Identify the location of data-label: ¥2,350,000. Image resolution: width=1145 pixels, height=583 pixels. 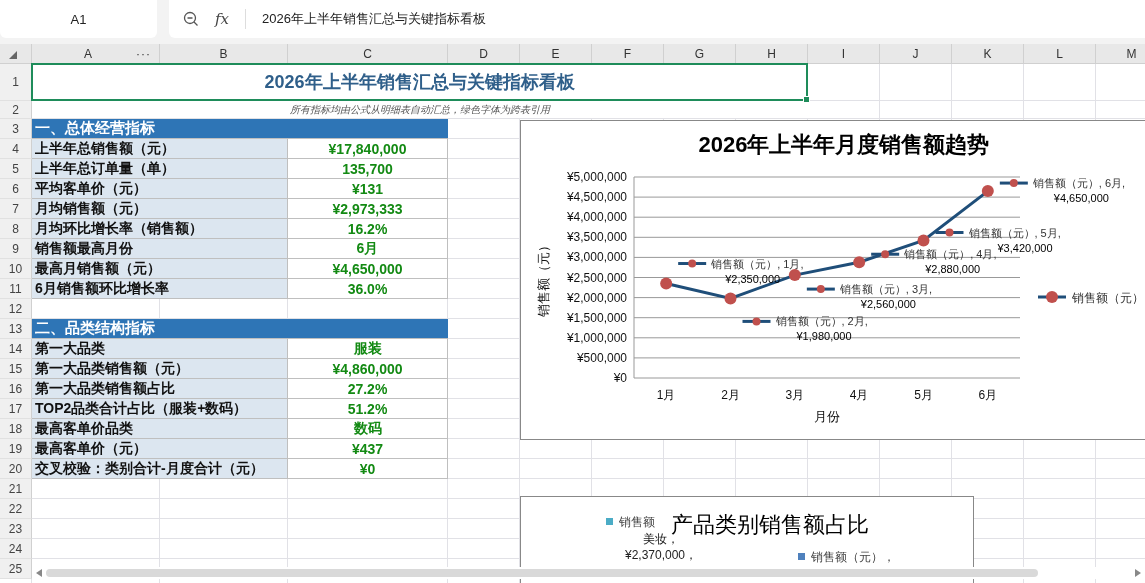
(753, 278).